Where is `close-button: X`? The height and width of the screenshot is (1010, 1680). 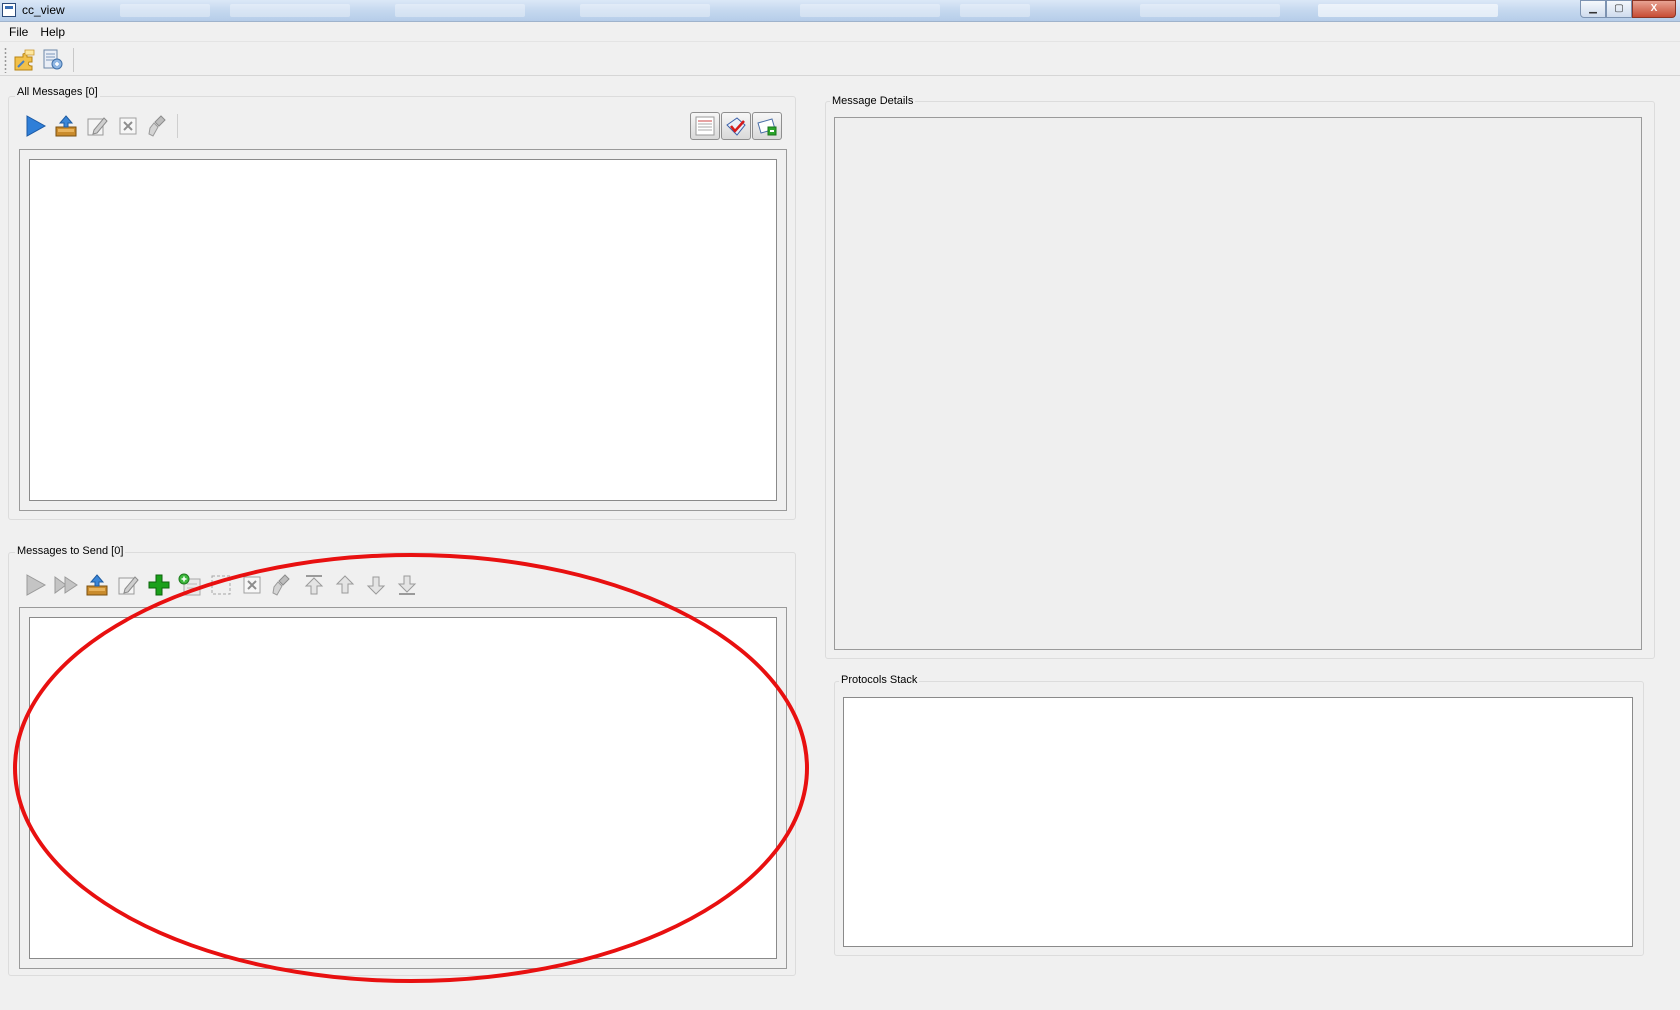 close-button: X is located at coordinates (1654, 9).